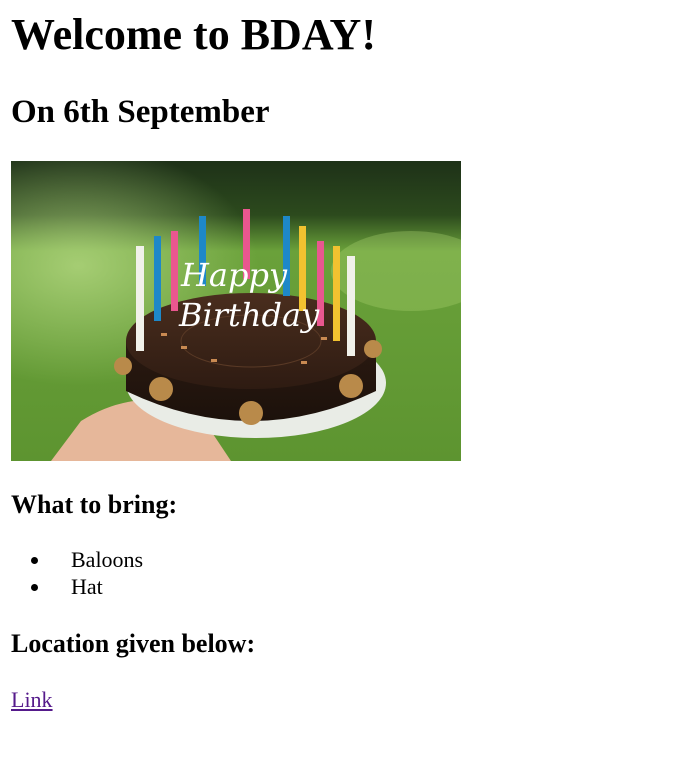  I want to click on event-date: On 6th September, so click(140, 112).